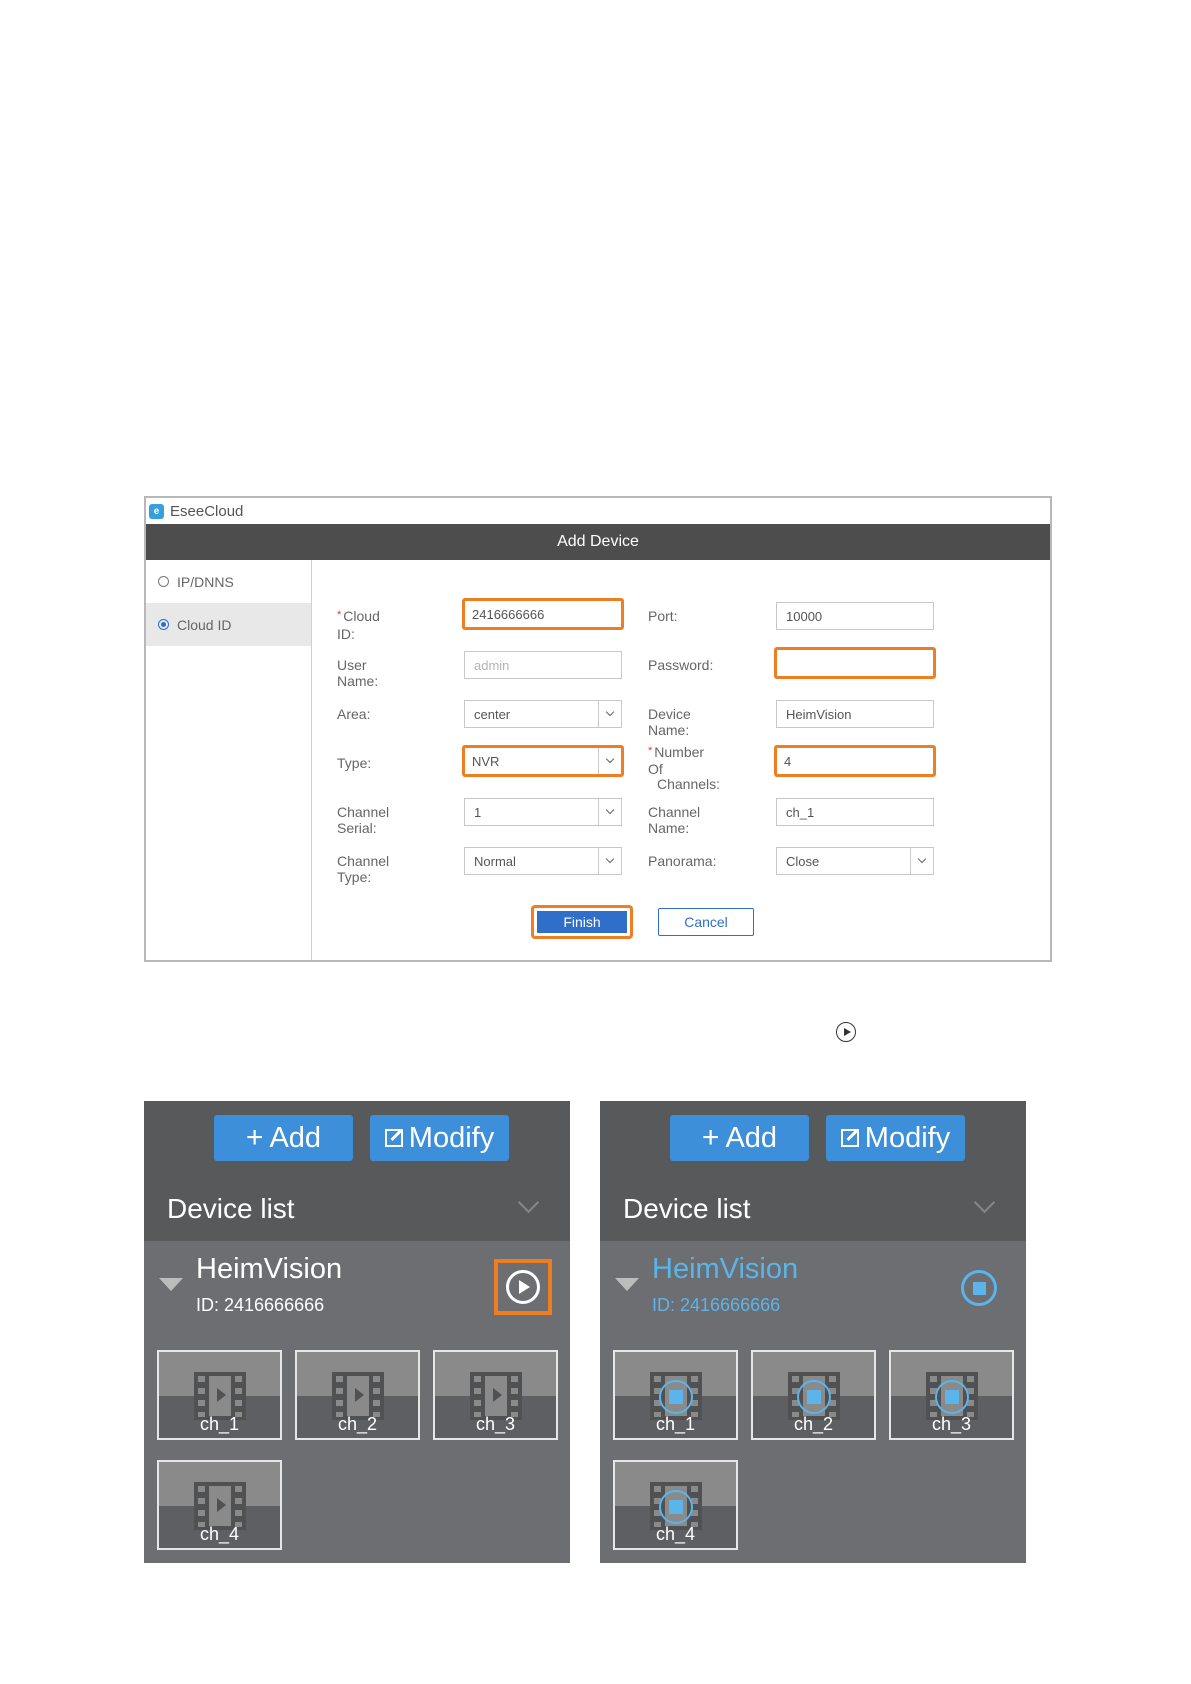 The image size is (1191, 1684). I want to click on type-select: NVR, so click(543, 761).